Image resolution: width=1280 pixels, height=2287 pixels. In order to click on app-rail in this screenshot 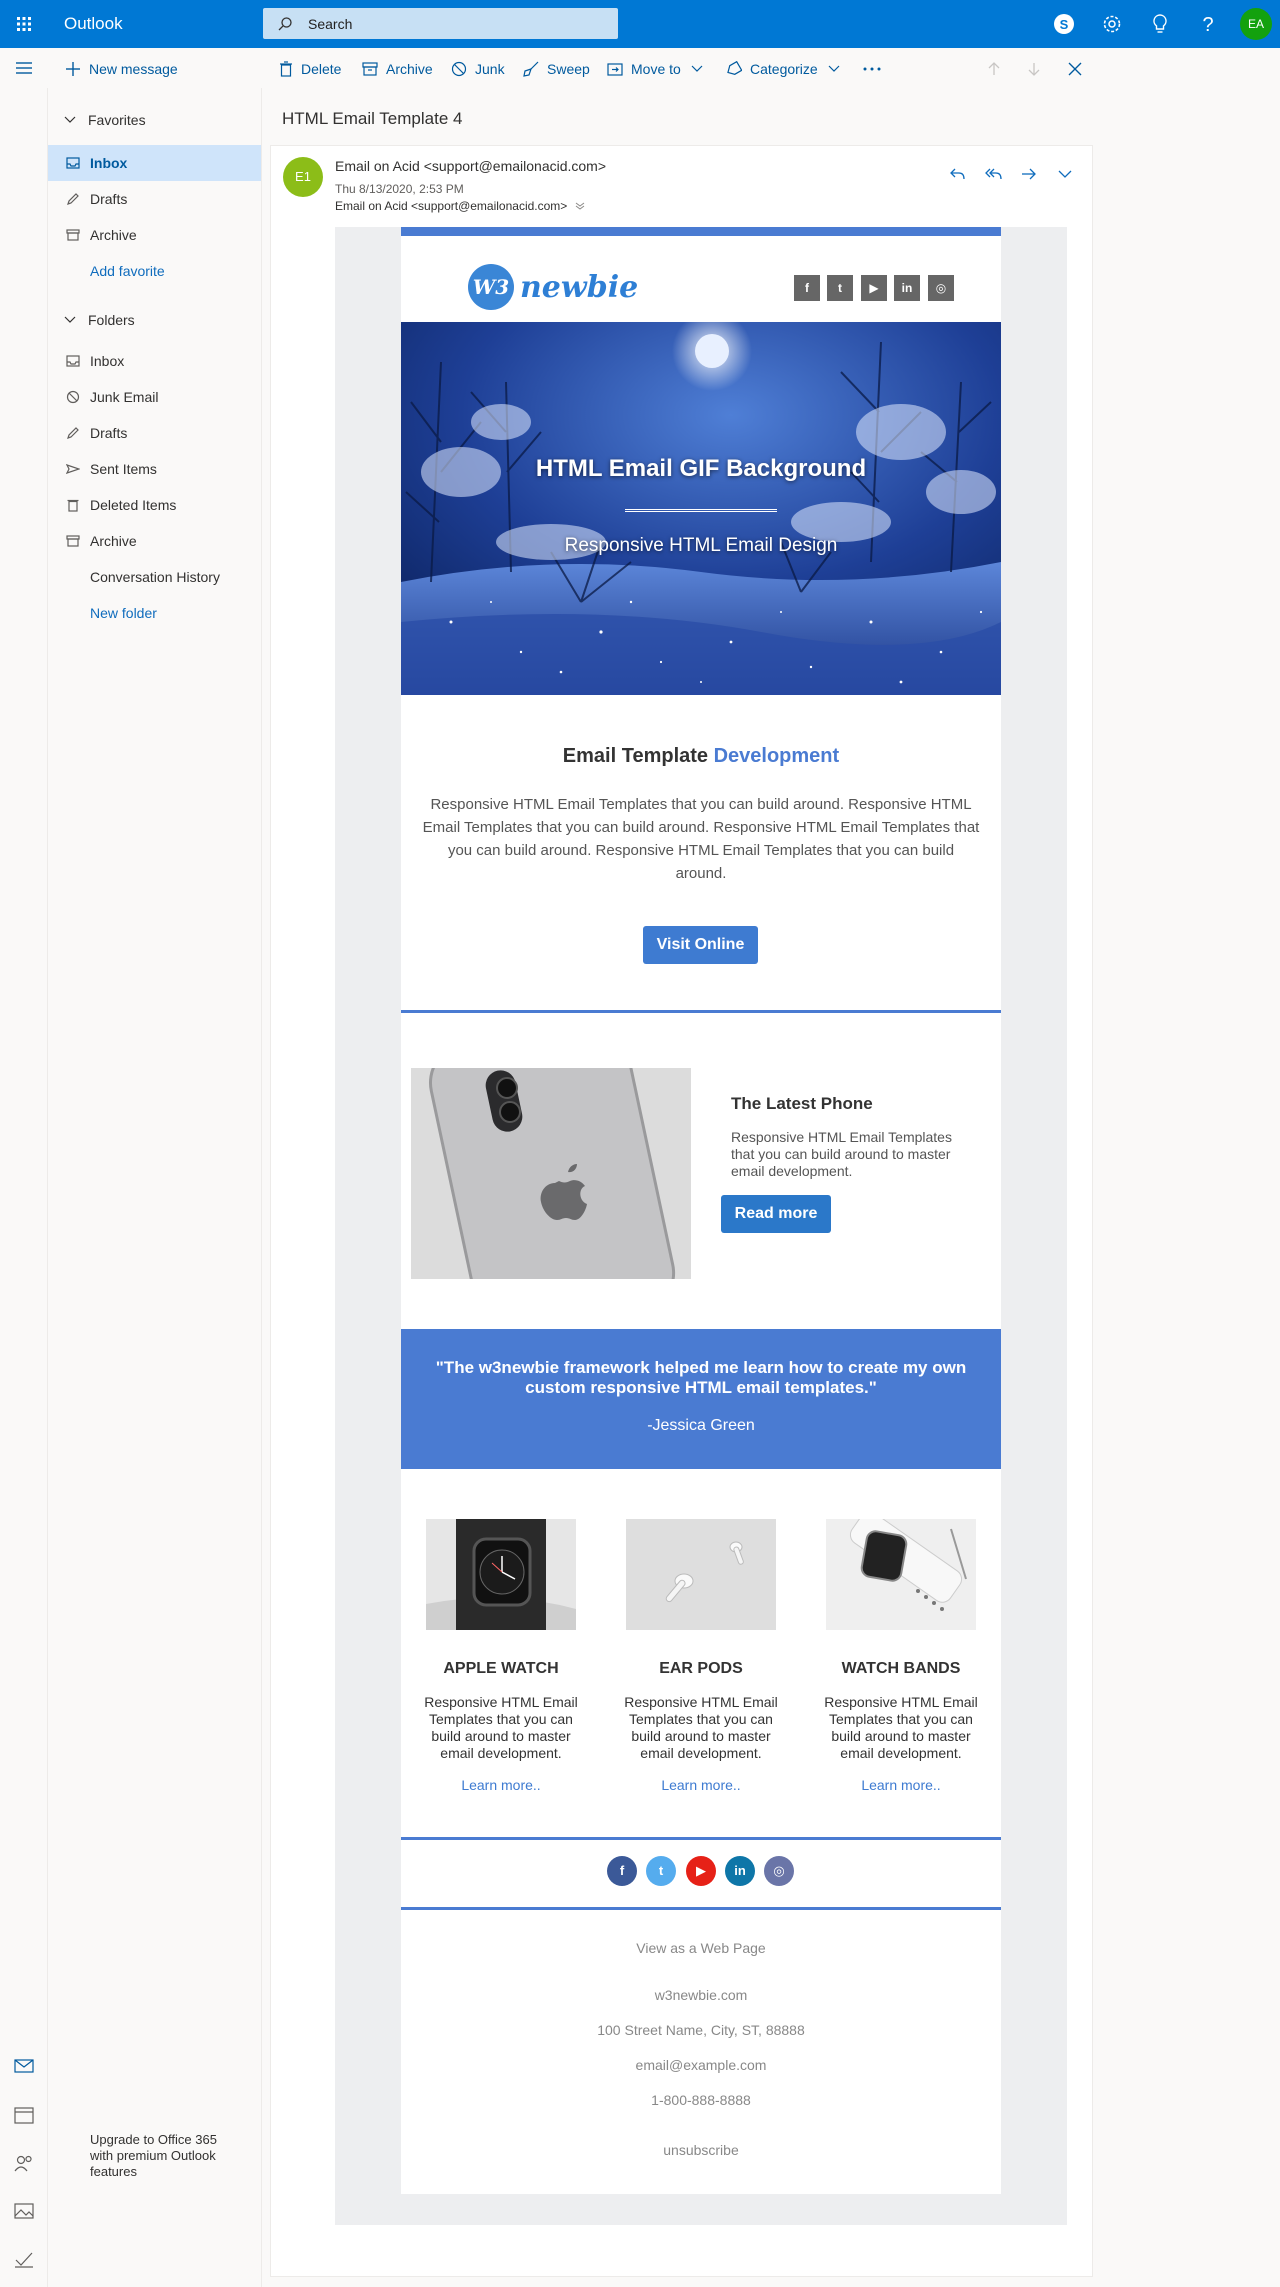, I will do `click(24, 1187)`.